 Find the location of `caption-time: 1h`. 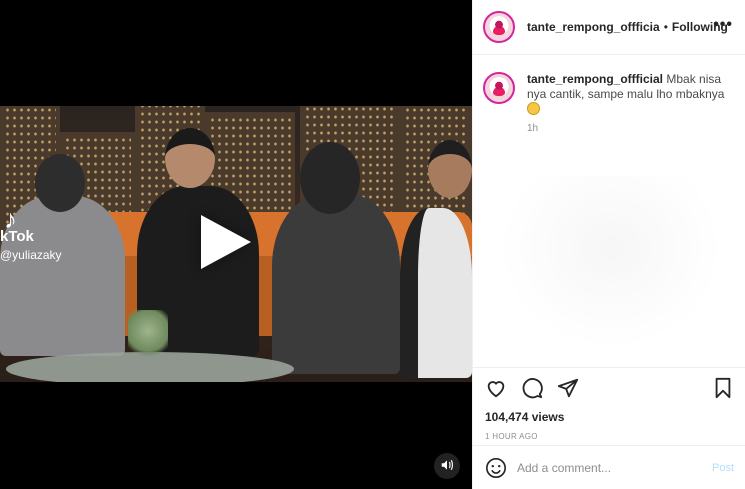

caption-time: 1h is located at coordinates (631, 128).